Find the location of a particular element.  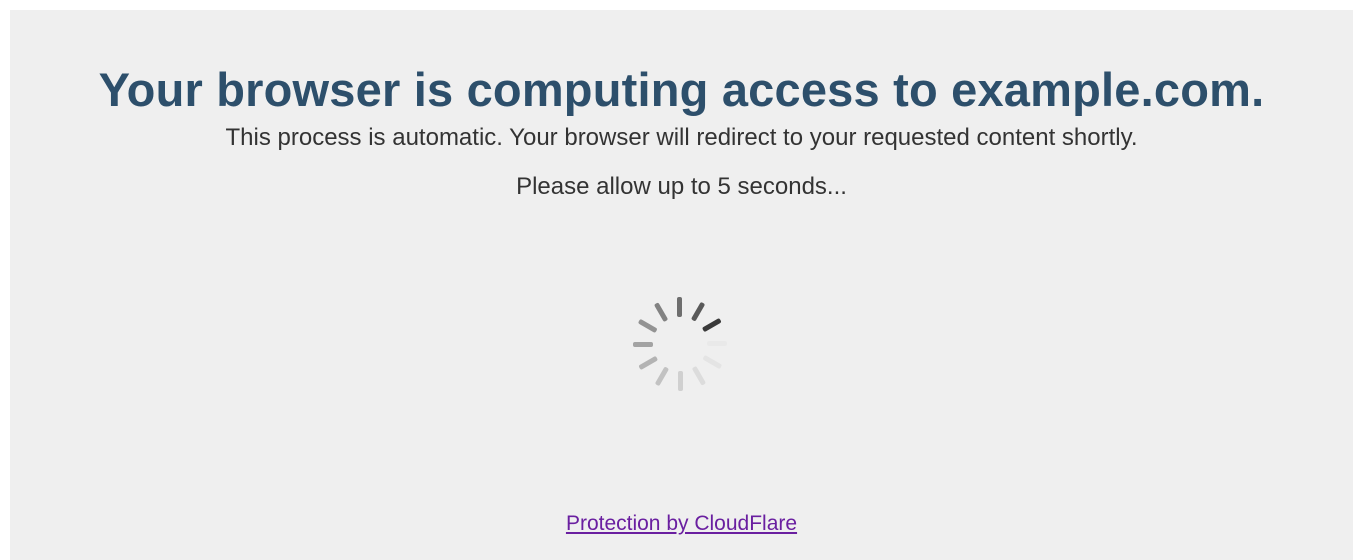

cloudflare-protection-link: Protection by CloudFlare is located at coordinates (681, 523).